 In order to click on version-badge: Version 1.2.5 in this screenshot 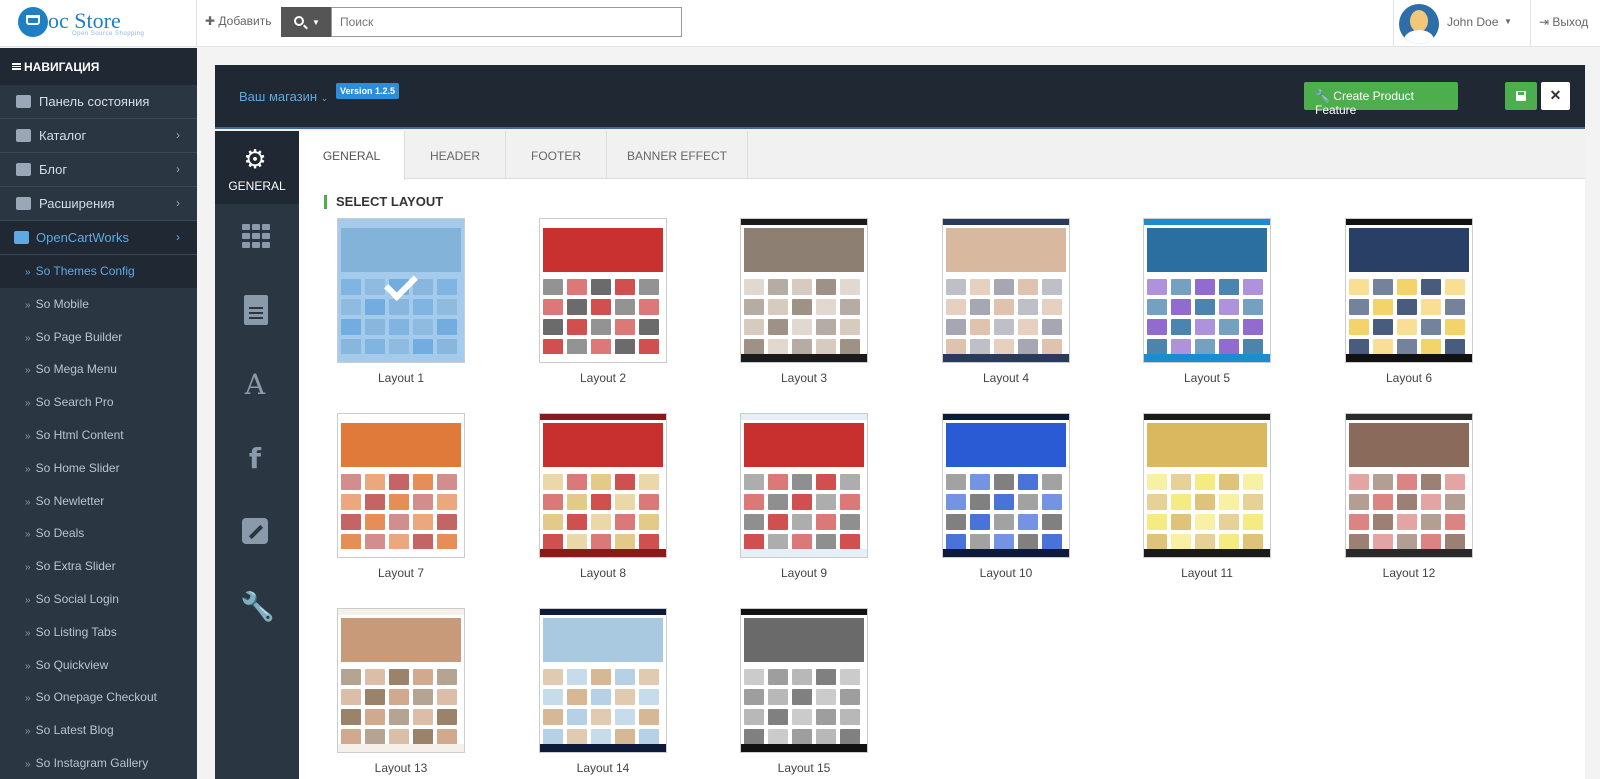, I will do `click(368, 91)`.